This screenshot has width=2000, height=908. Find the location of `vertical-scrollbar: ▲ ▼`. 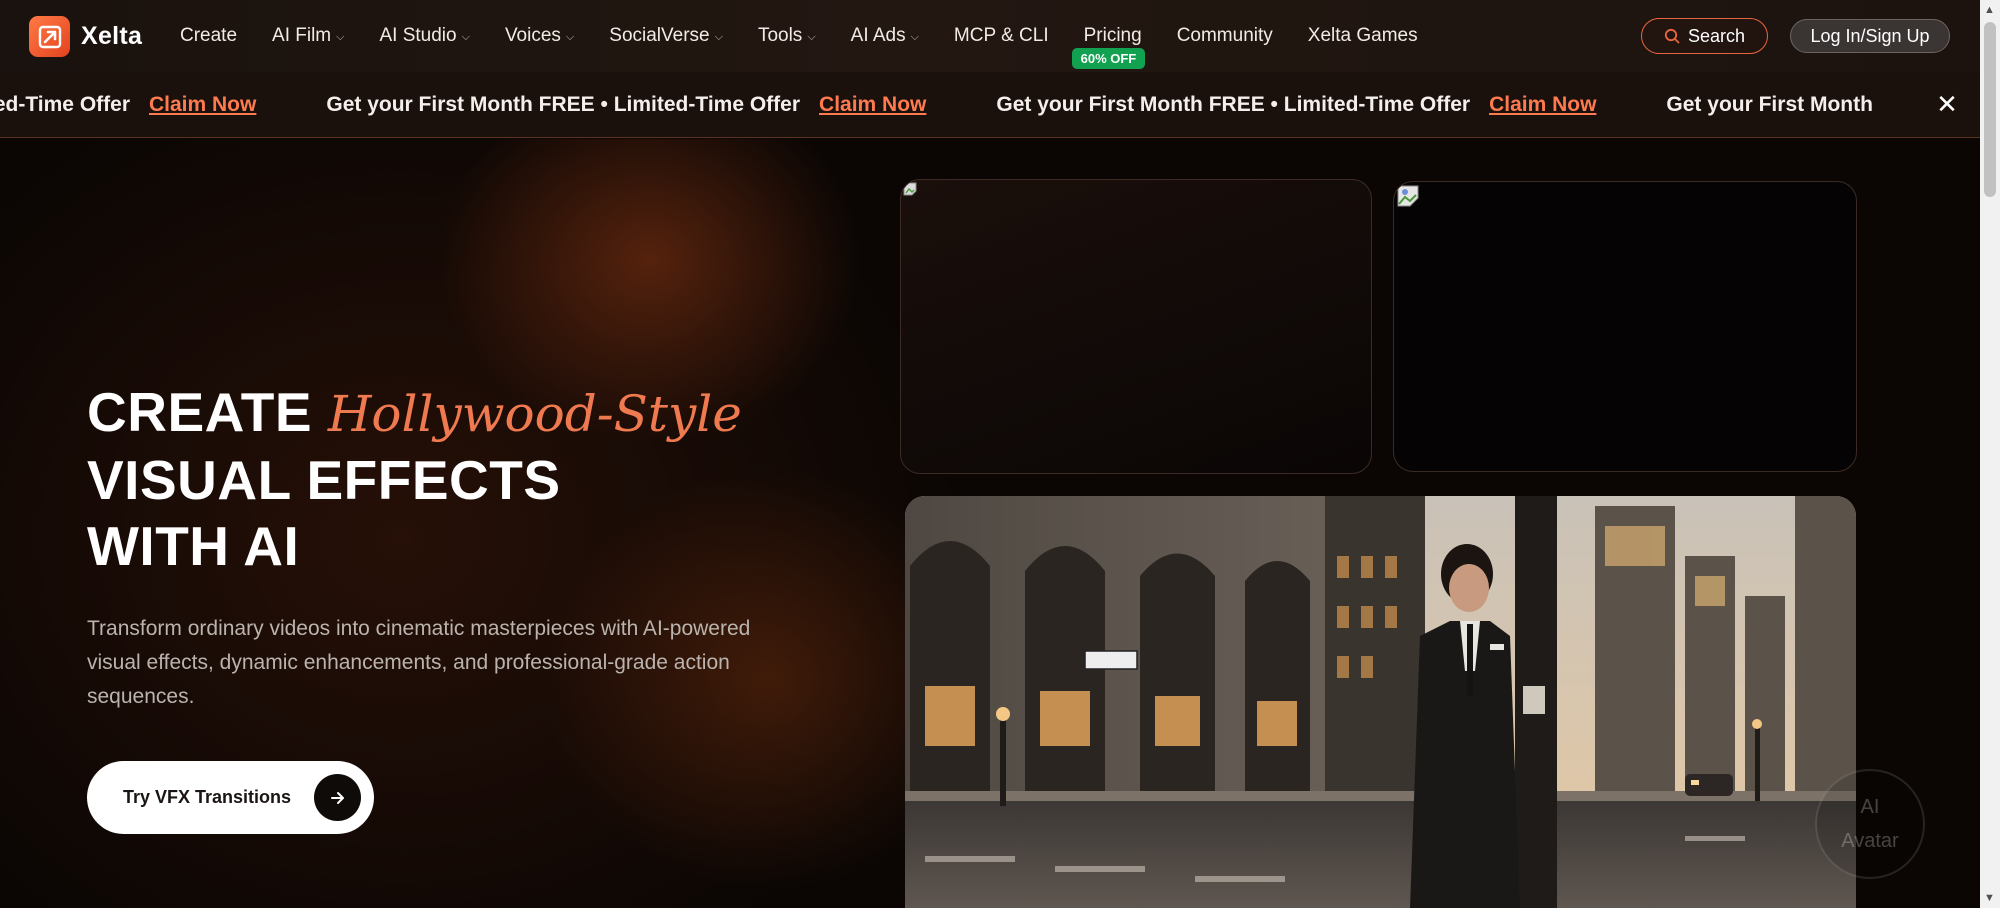

vertical-scrollbar: ▲ ▼ is located at coordinates (1990, 454).